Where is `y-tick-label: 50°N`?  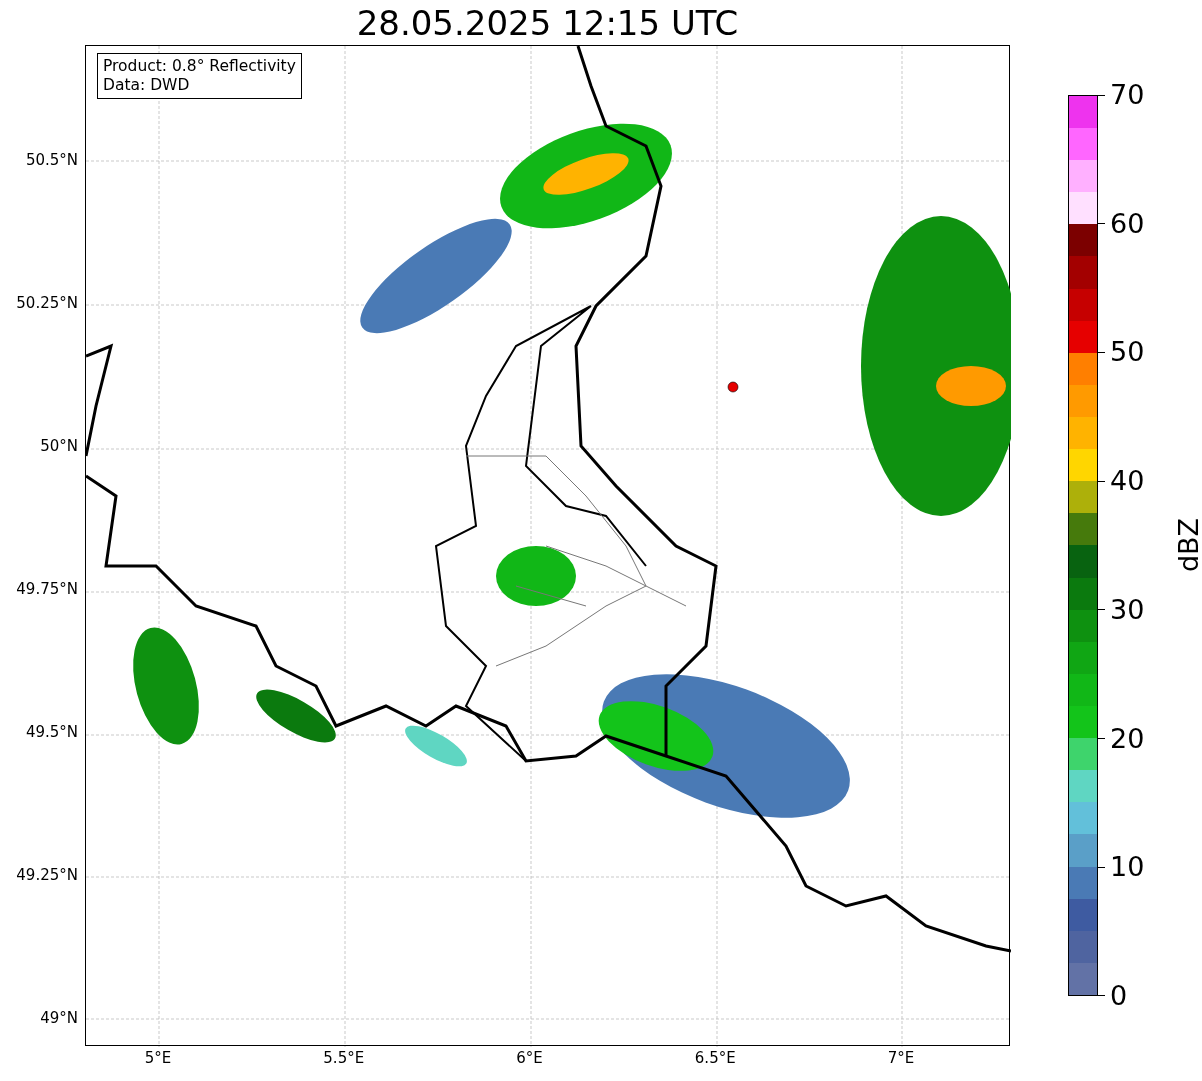
y-tick-label: 50°N is located at coordinates (59, 446).